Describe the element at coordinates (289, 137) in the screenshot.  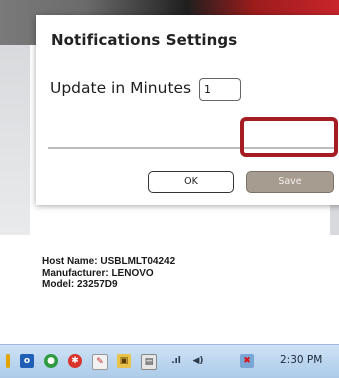
I see `highlight-annotation` at that location.